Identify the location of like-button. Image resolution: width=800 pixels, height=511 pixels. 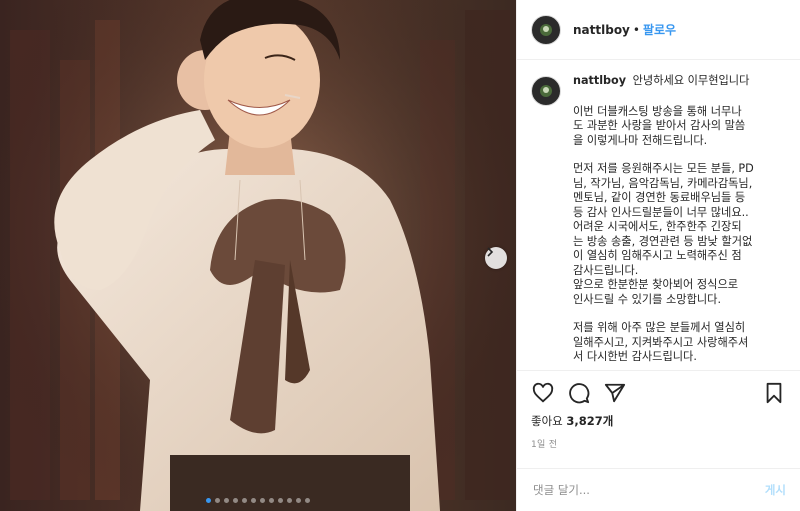
(543, 393).